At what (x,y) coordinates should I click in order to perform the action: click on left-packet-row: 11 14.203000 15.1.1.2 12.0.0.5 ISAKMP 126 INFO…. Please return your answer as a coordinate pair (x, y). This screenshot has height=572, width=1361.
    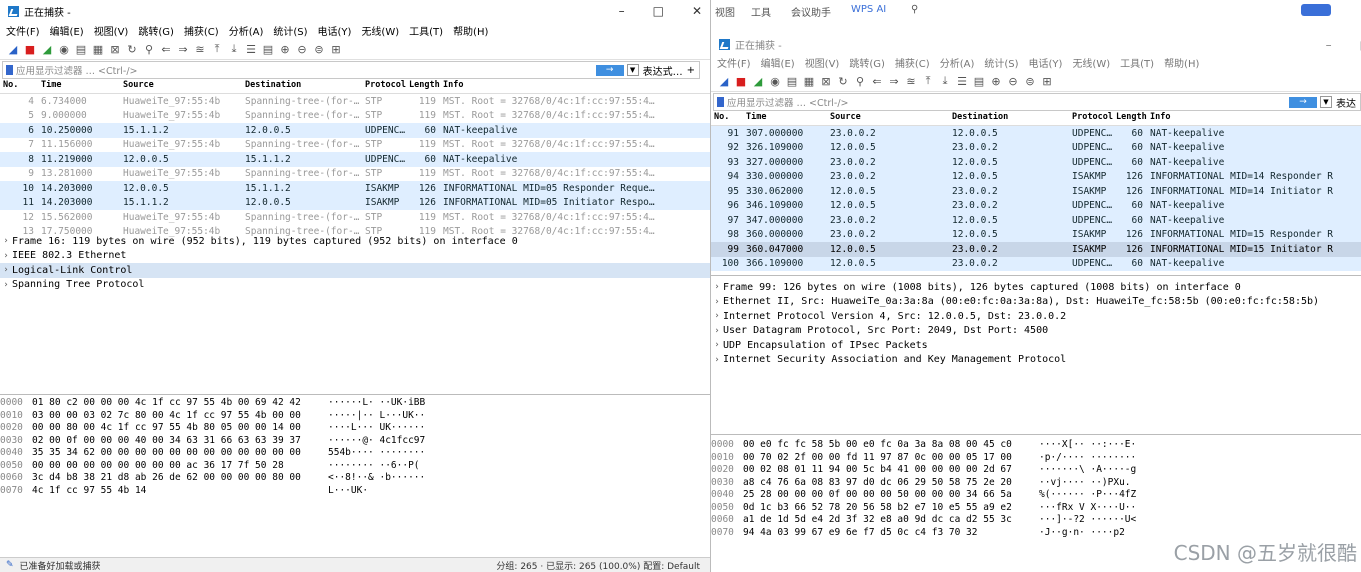
    Looking at the image, I should click on (355, 202).